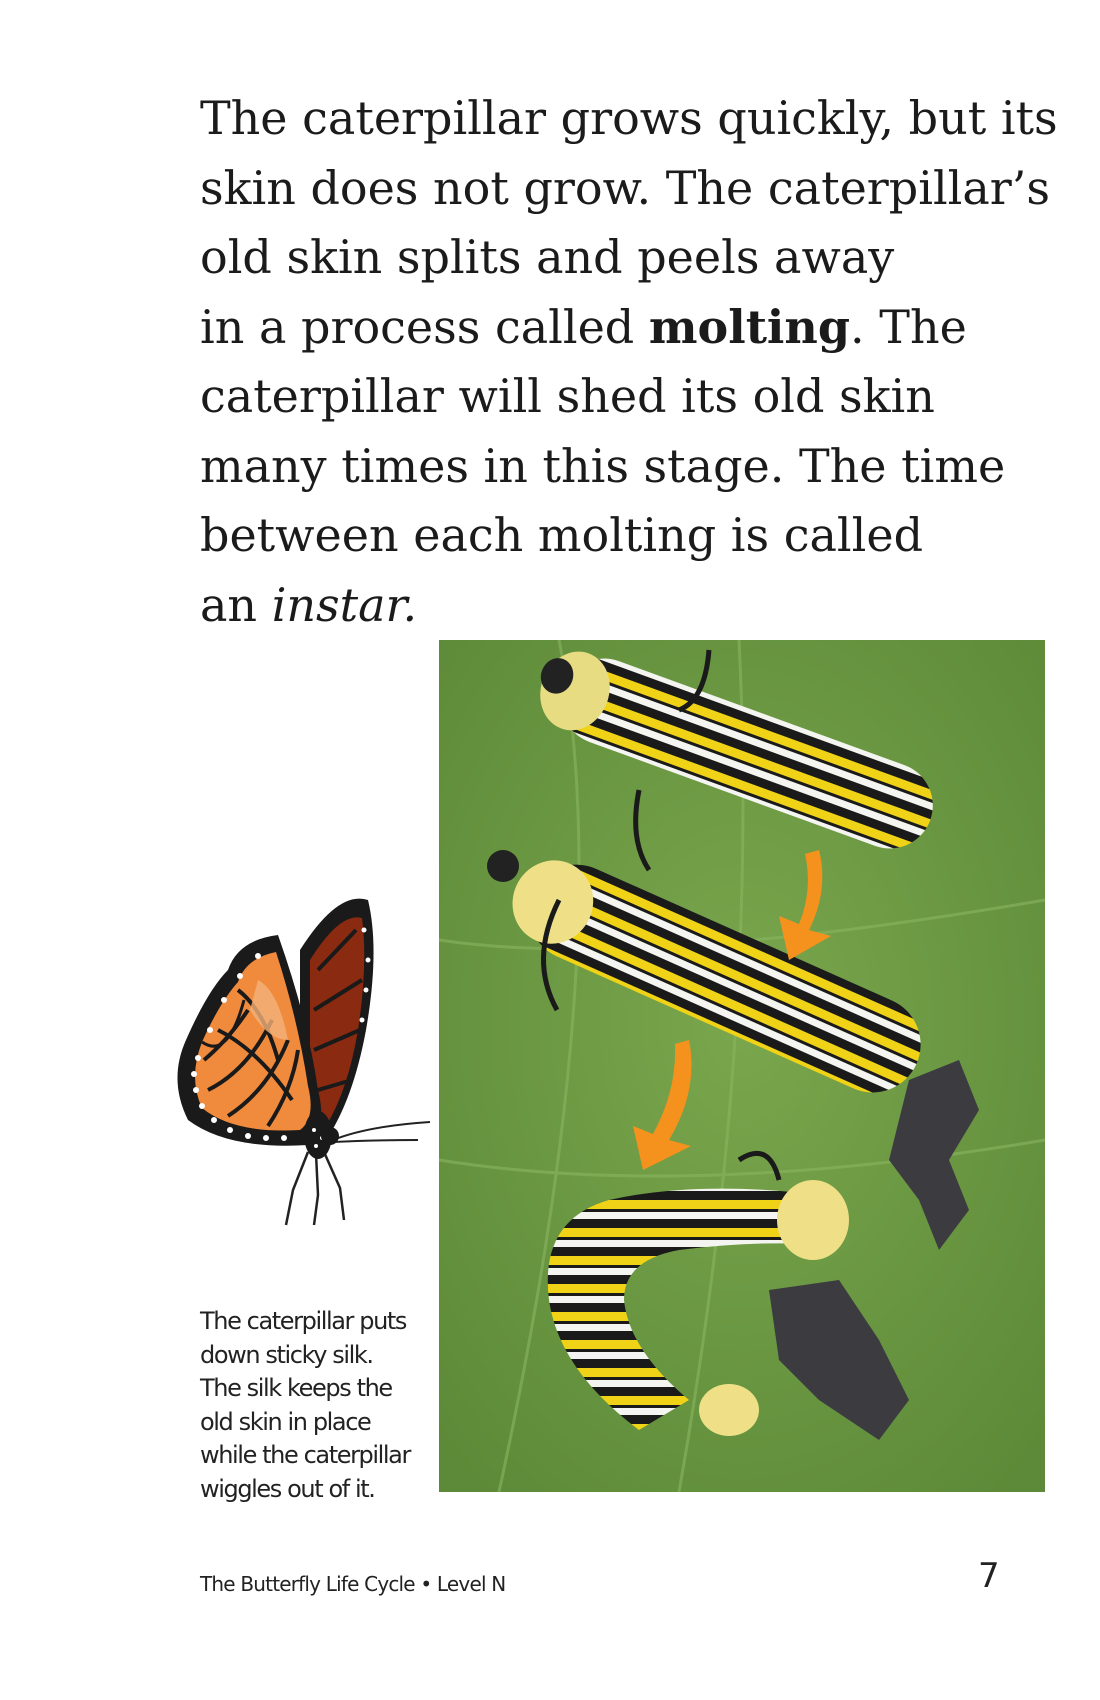 The height and width of the screenshot is (1700, 1100). Describe the element at coordinates (303, 1321) in the screenshot. I see `caption-line: The caterpillar puts` at that location.